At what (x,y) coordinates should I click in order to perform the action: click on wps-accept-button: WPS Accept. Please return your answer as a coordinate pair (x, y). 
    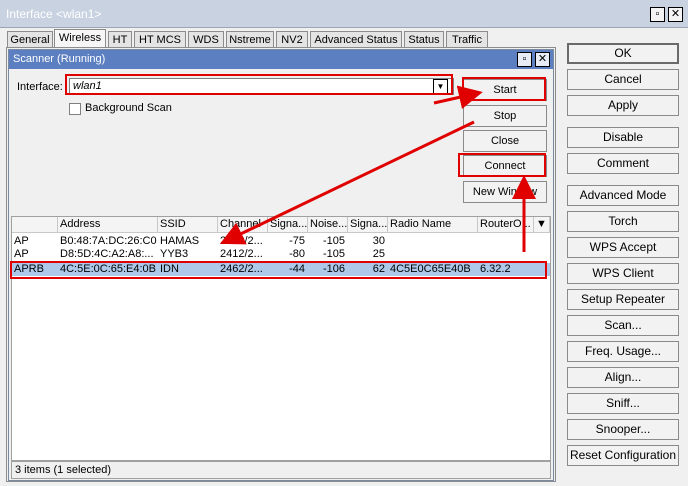
    Looking at the image, I should click on (623, 247).